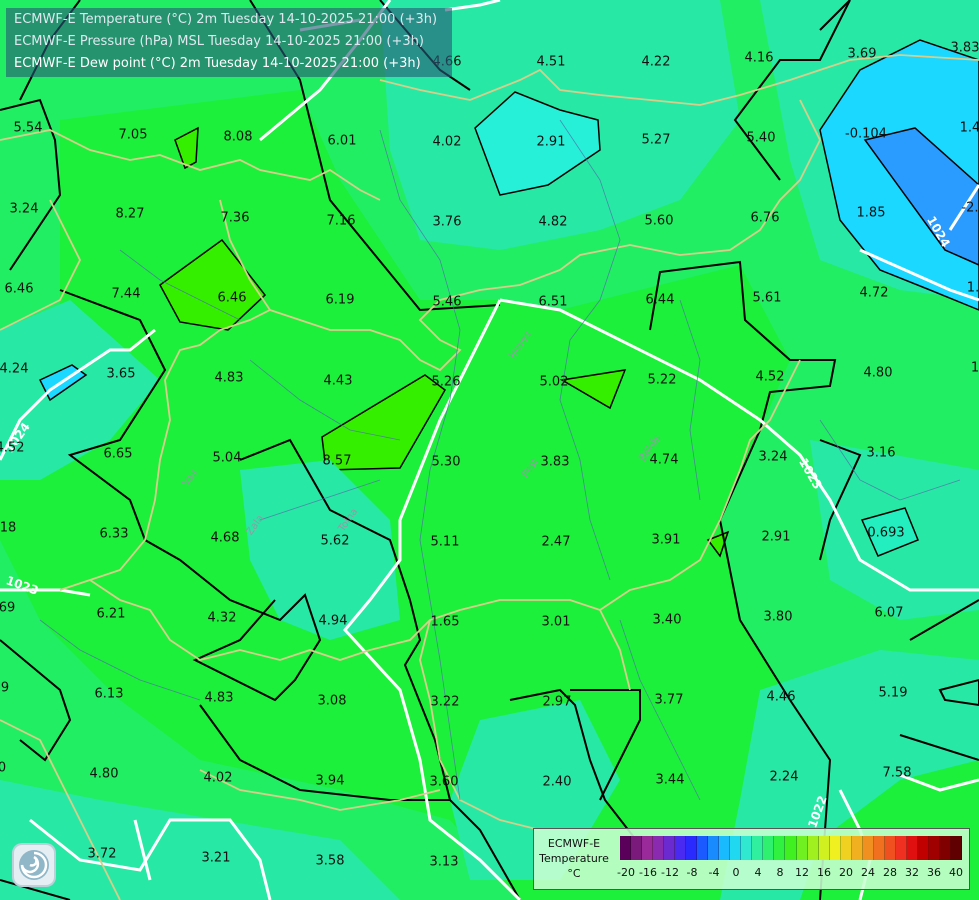 This screenshot has width=979, height=900. Describe the element at coordinates (28, 128) in the screenshot. I see `dewpoint-value-label: 5.54` at that location.